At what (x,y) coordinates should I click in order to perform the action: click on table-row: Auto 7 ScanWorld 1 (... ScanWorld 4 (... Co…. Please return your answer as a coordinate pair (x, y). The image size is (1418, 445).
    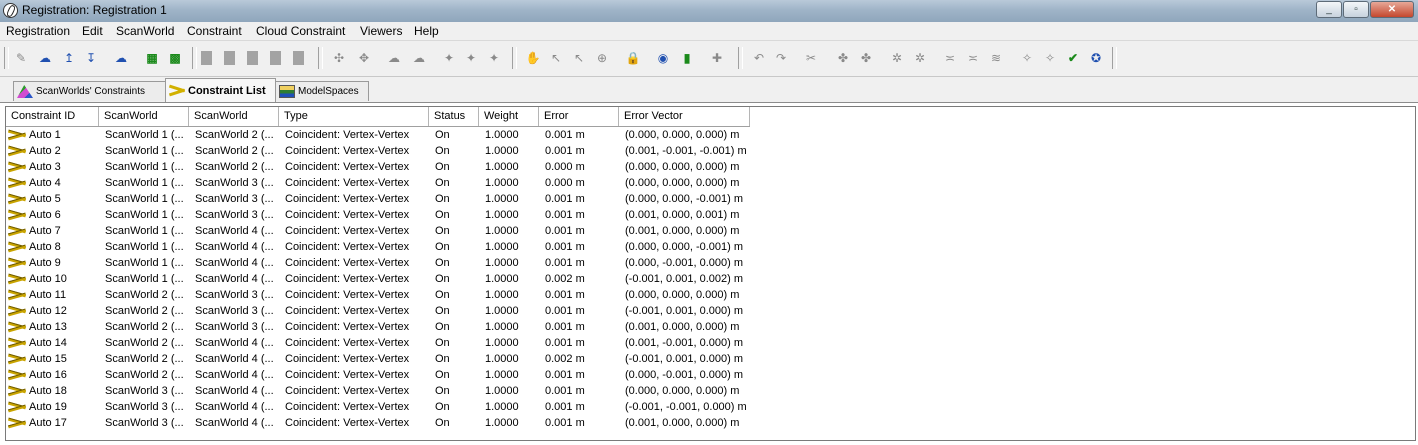
    Looking at the image, I should click on (706, 231).